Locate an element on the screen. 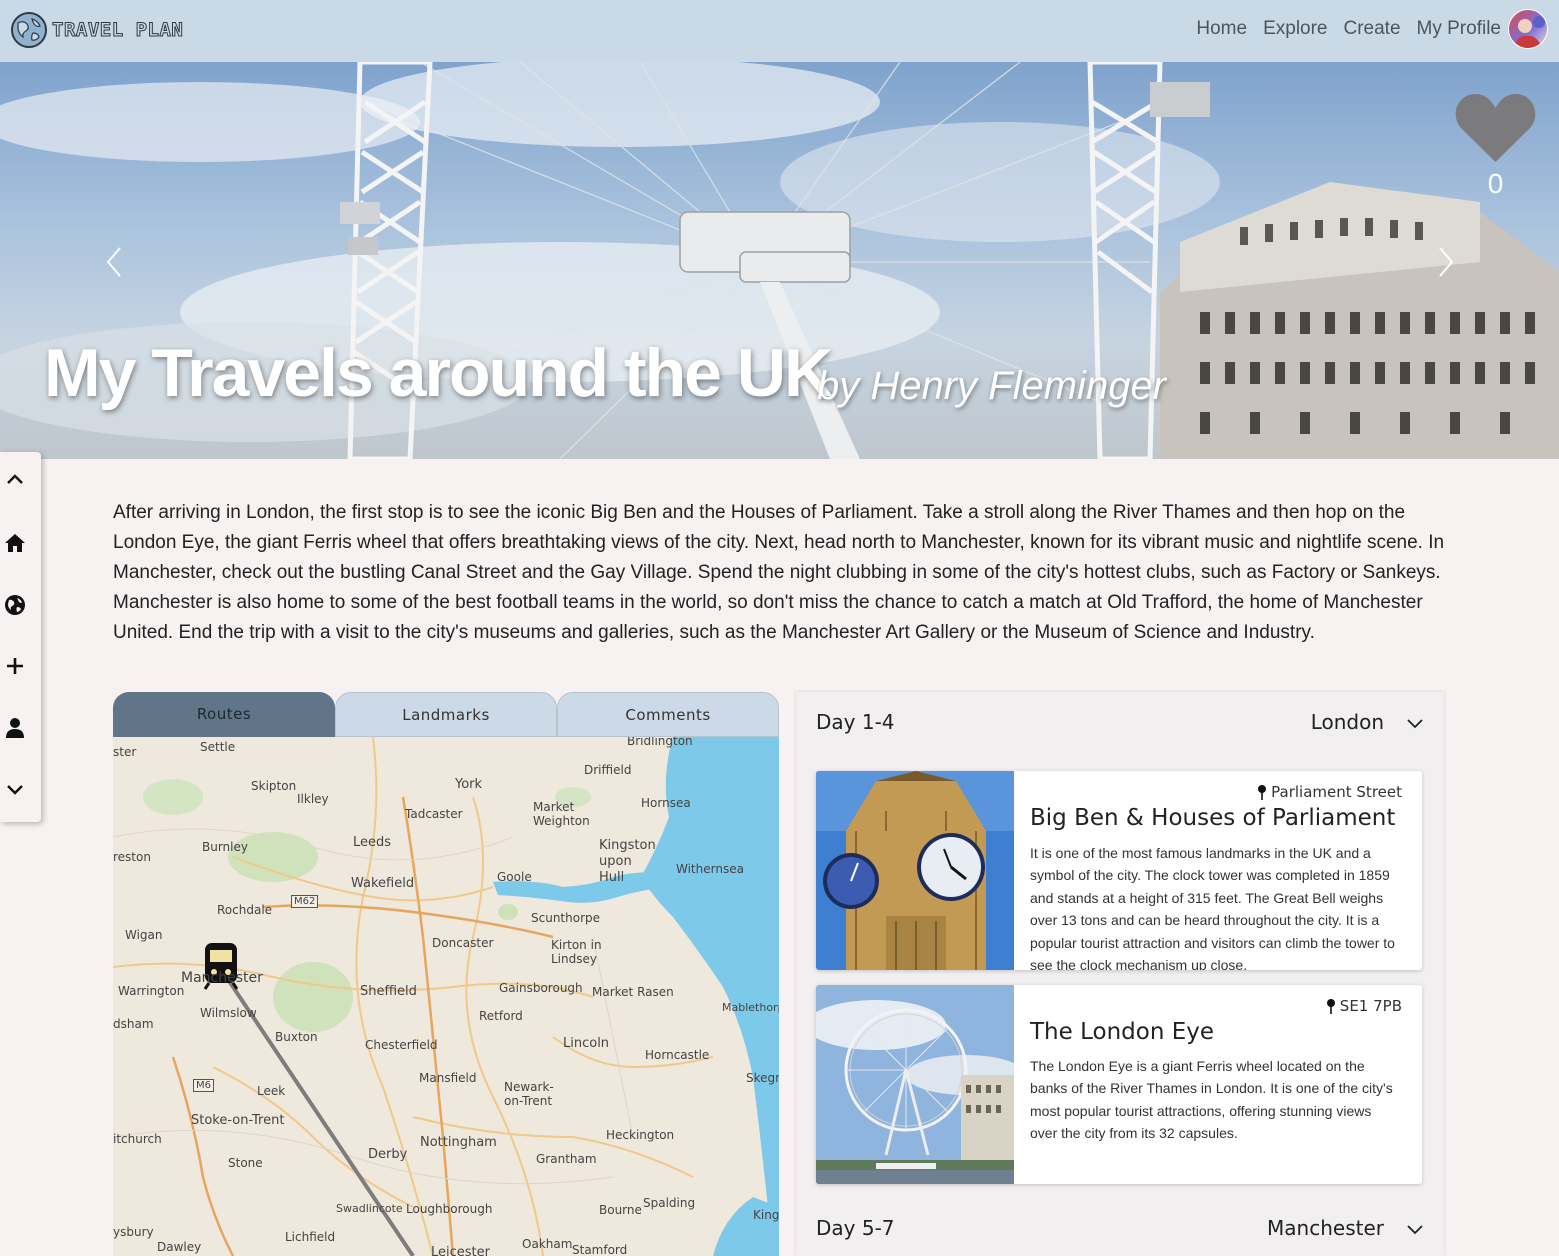  map-label: Sheffield is located at coordinates (388, 991).